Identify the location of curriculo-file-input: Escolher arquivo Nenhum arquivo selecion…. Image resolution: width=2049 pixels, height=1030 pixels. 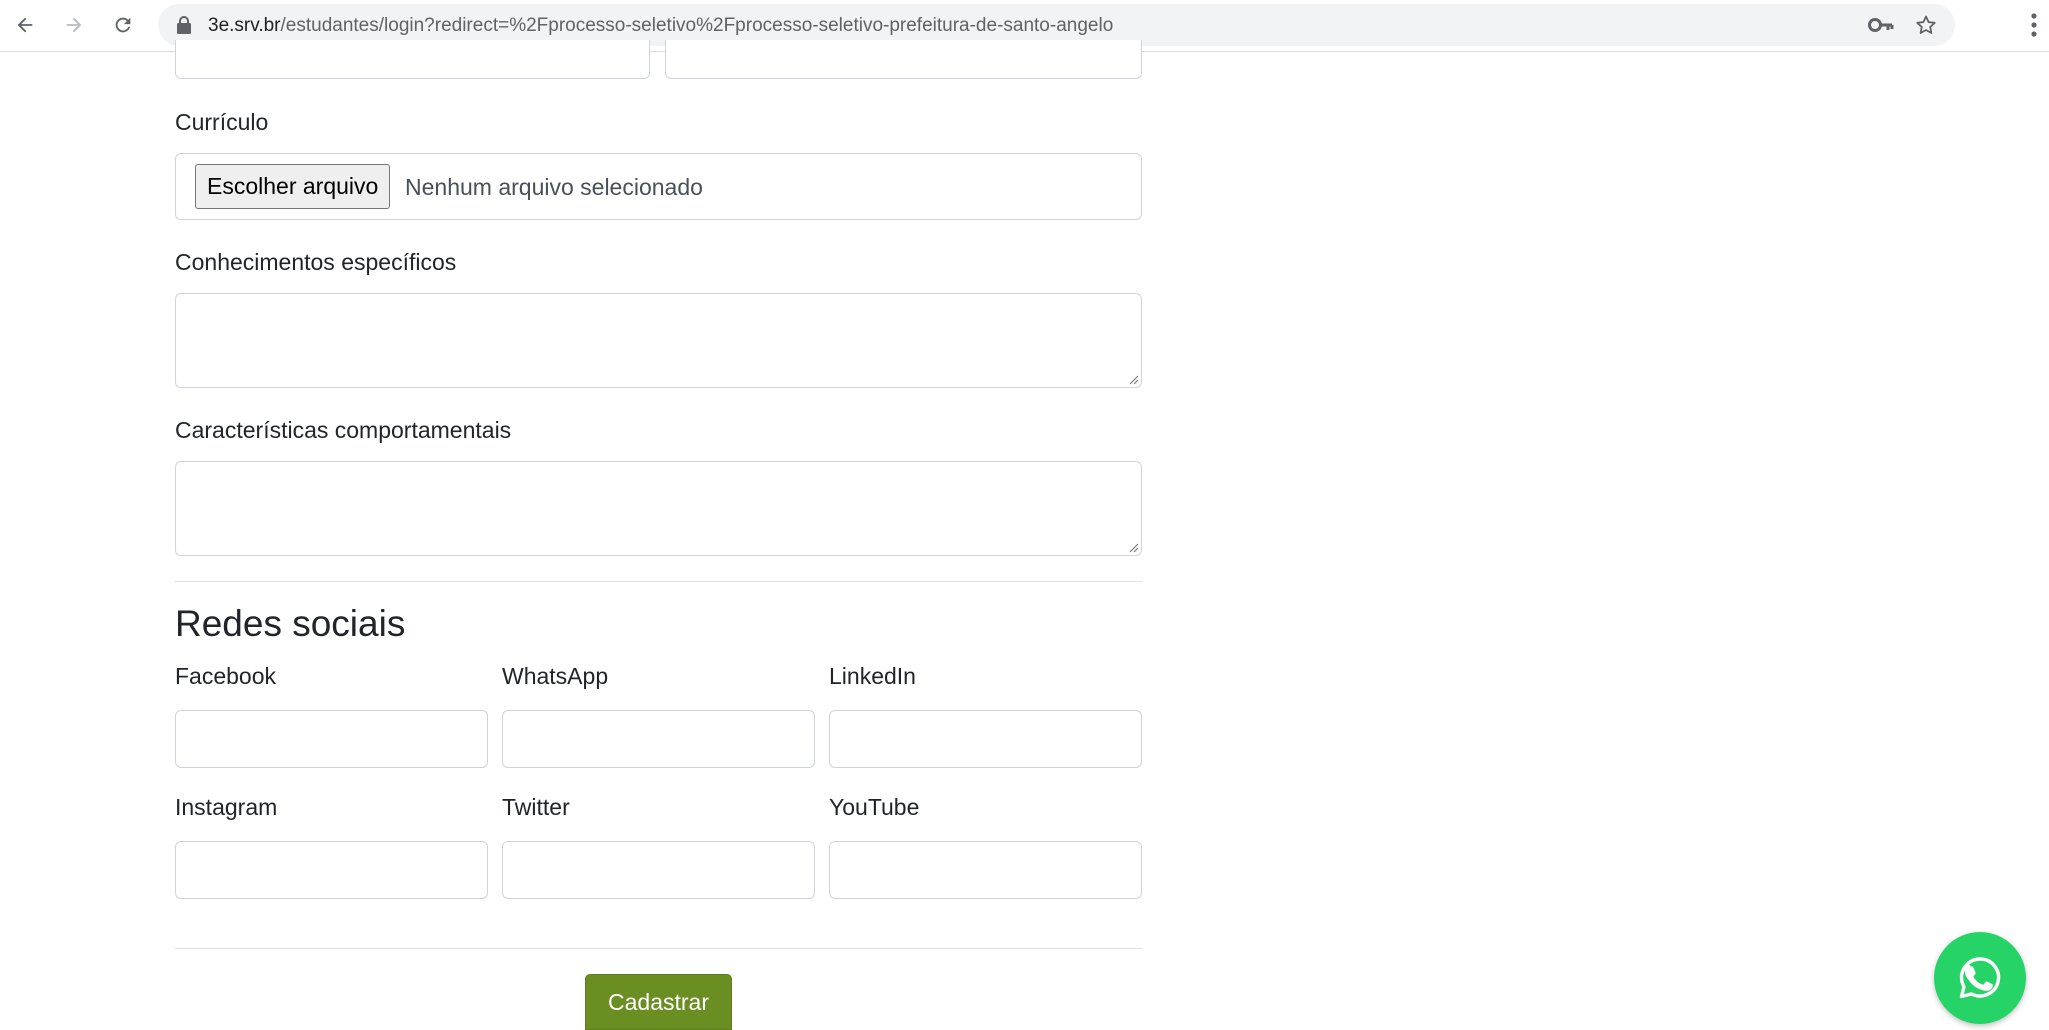
(658, 186).